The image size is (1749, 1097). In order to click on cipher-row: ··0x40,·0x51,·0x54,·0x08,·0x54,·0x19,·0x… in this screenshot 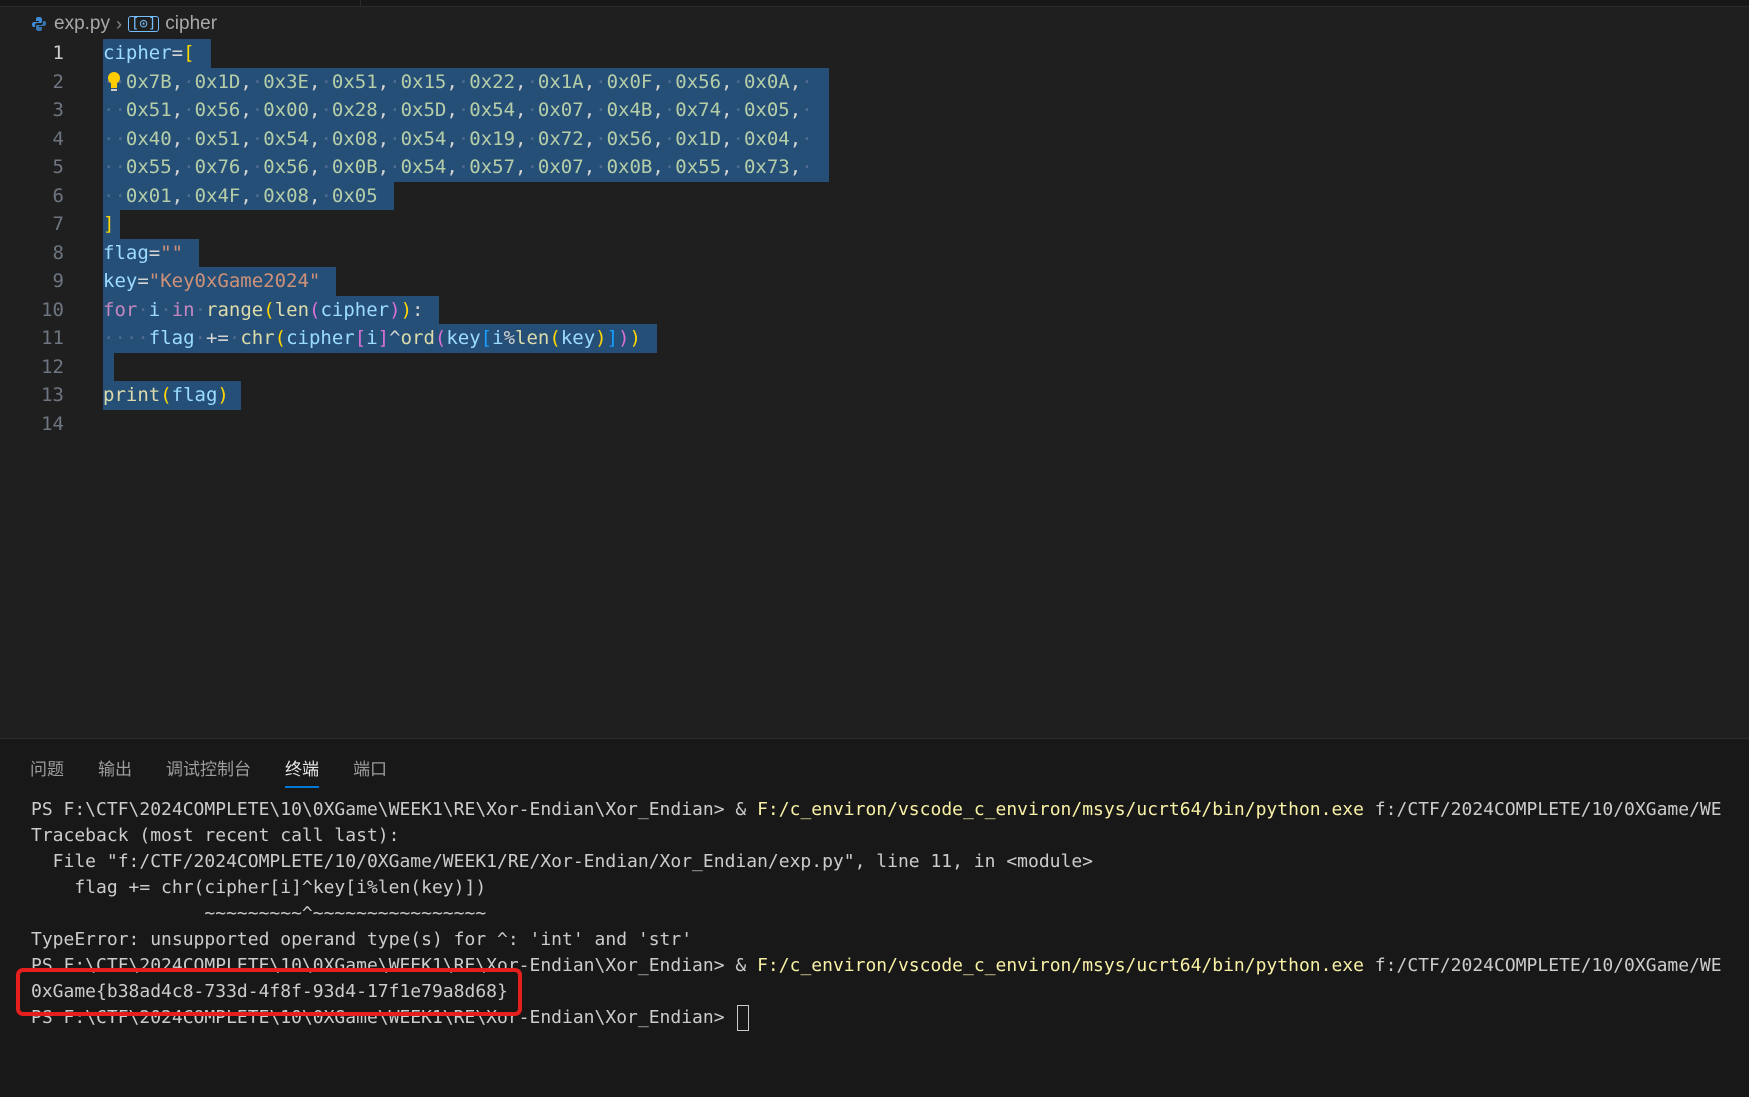, I will do `click(466, 138)`.